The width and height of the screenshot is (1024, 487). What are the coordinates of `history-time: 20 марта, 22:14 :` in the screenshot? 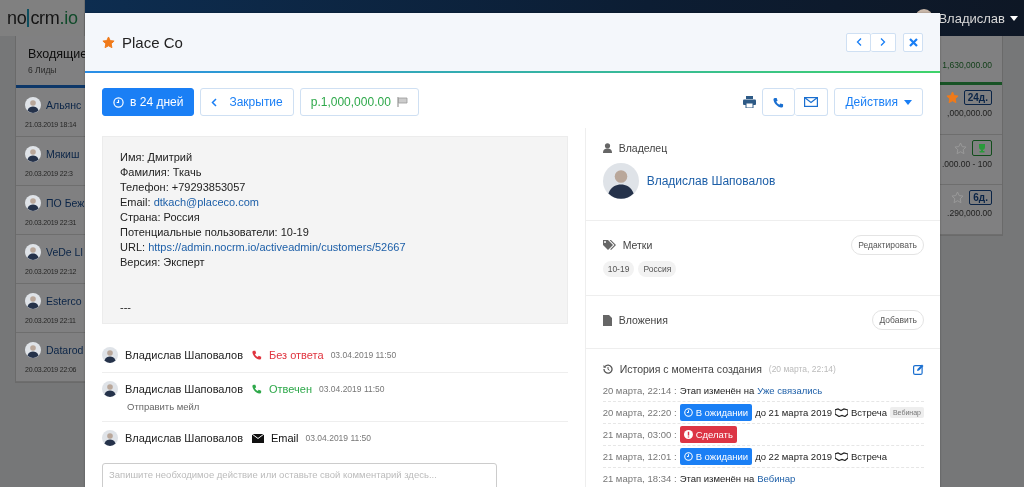 It's located at (639, 390).